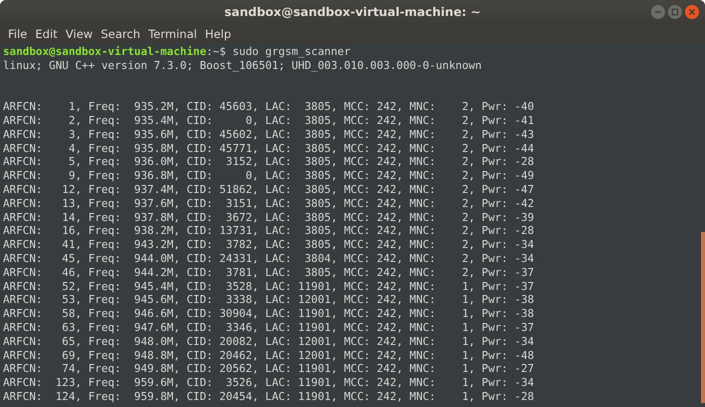  What do you see at coordinates (268, 355) in the screenshot?
I see `terminal-line: ARFCN: 69, Freq: 948.8M, CID: 20462, LAC: 12001, MCC: 242, MNC: 1, Pwr: -48` at bounding box center [268, 355].